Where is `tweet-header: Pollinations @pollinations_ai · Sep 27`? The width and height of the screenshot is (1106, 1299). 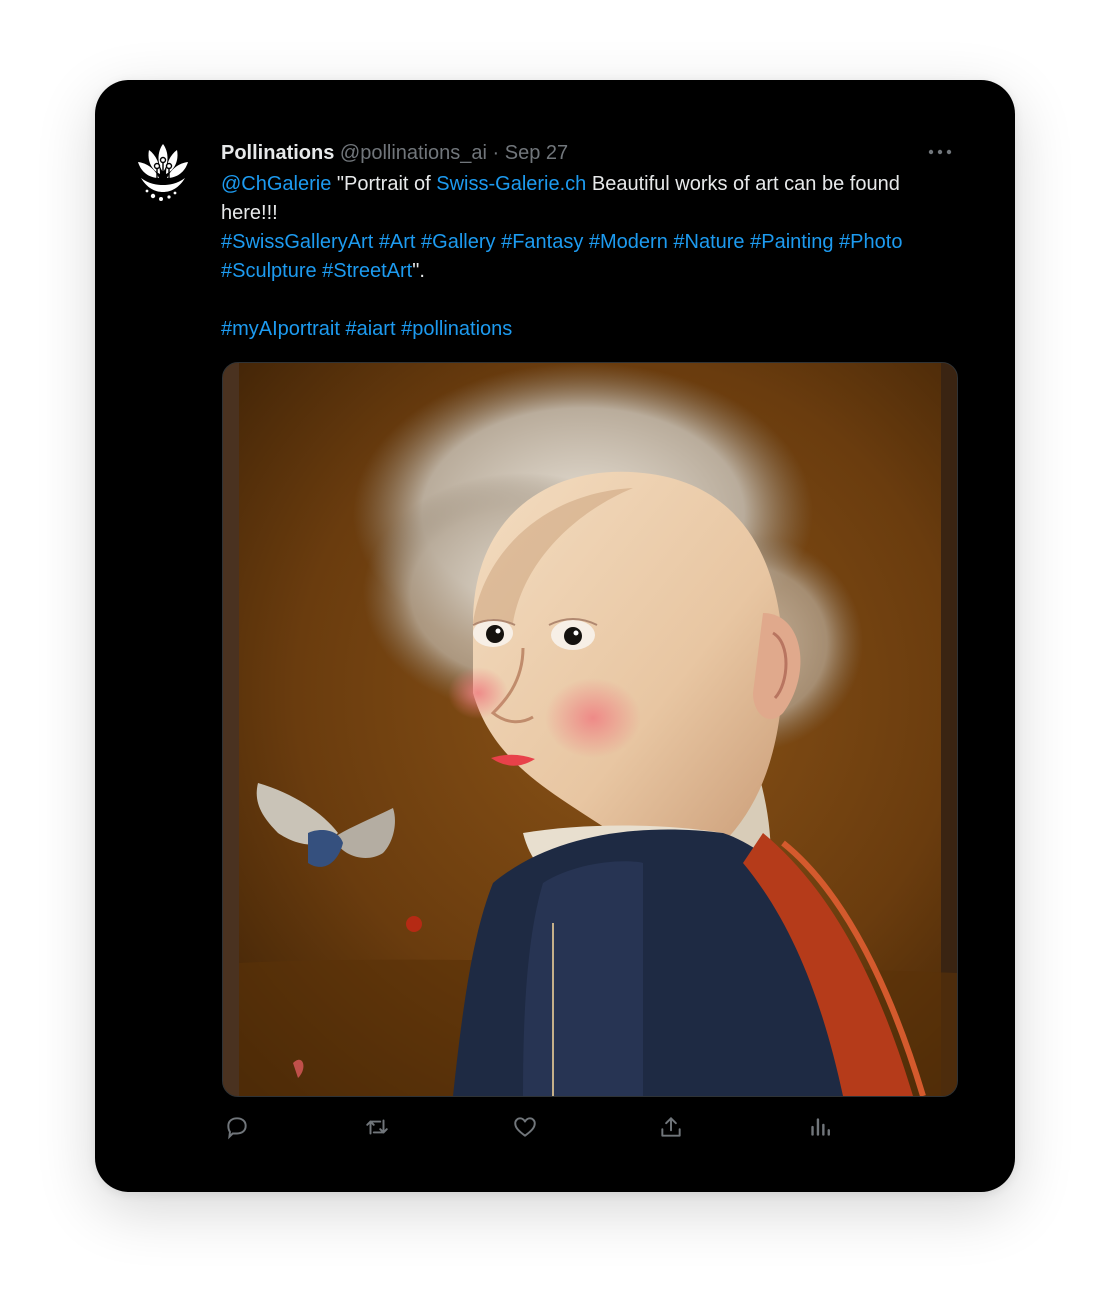
tweet-header: Pollinations @pollinations_ai · Sep 27 is located at coordinates (394, 153).